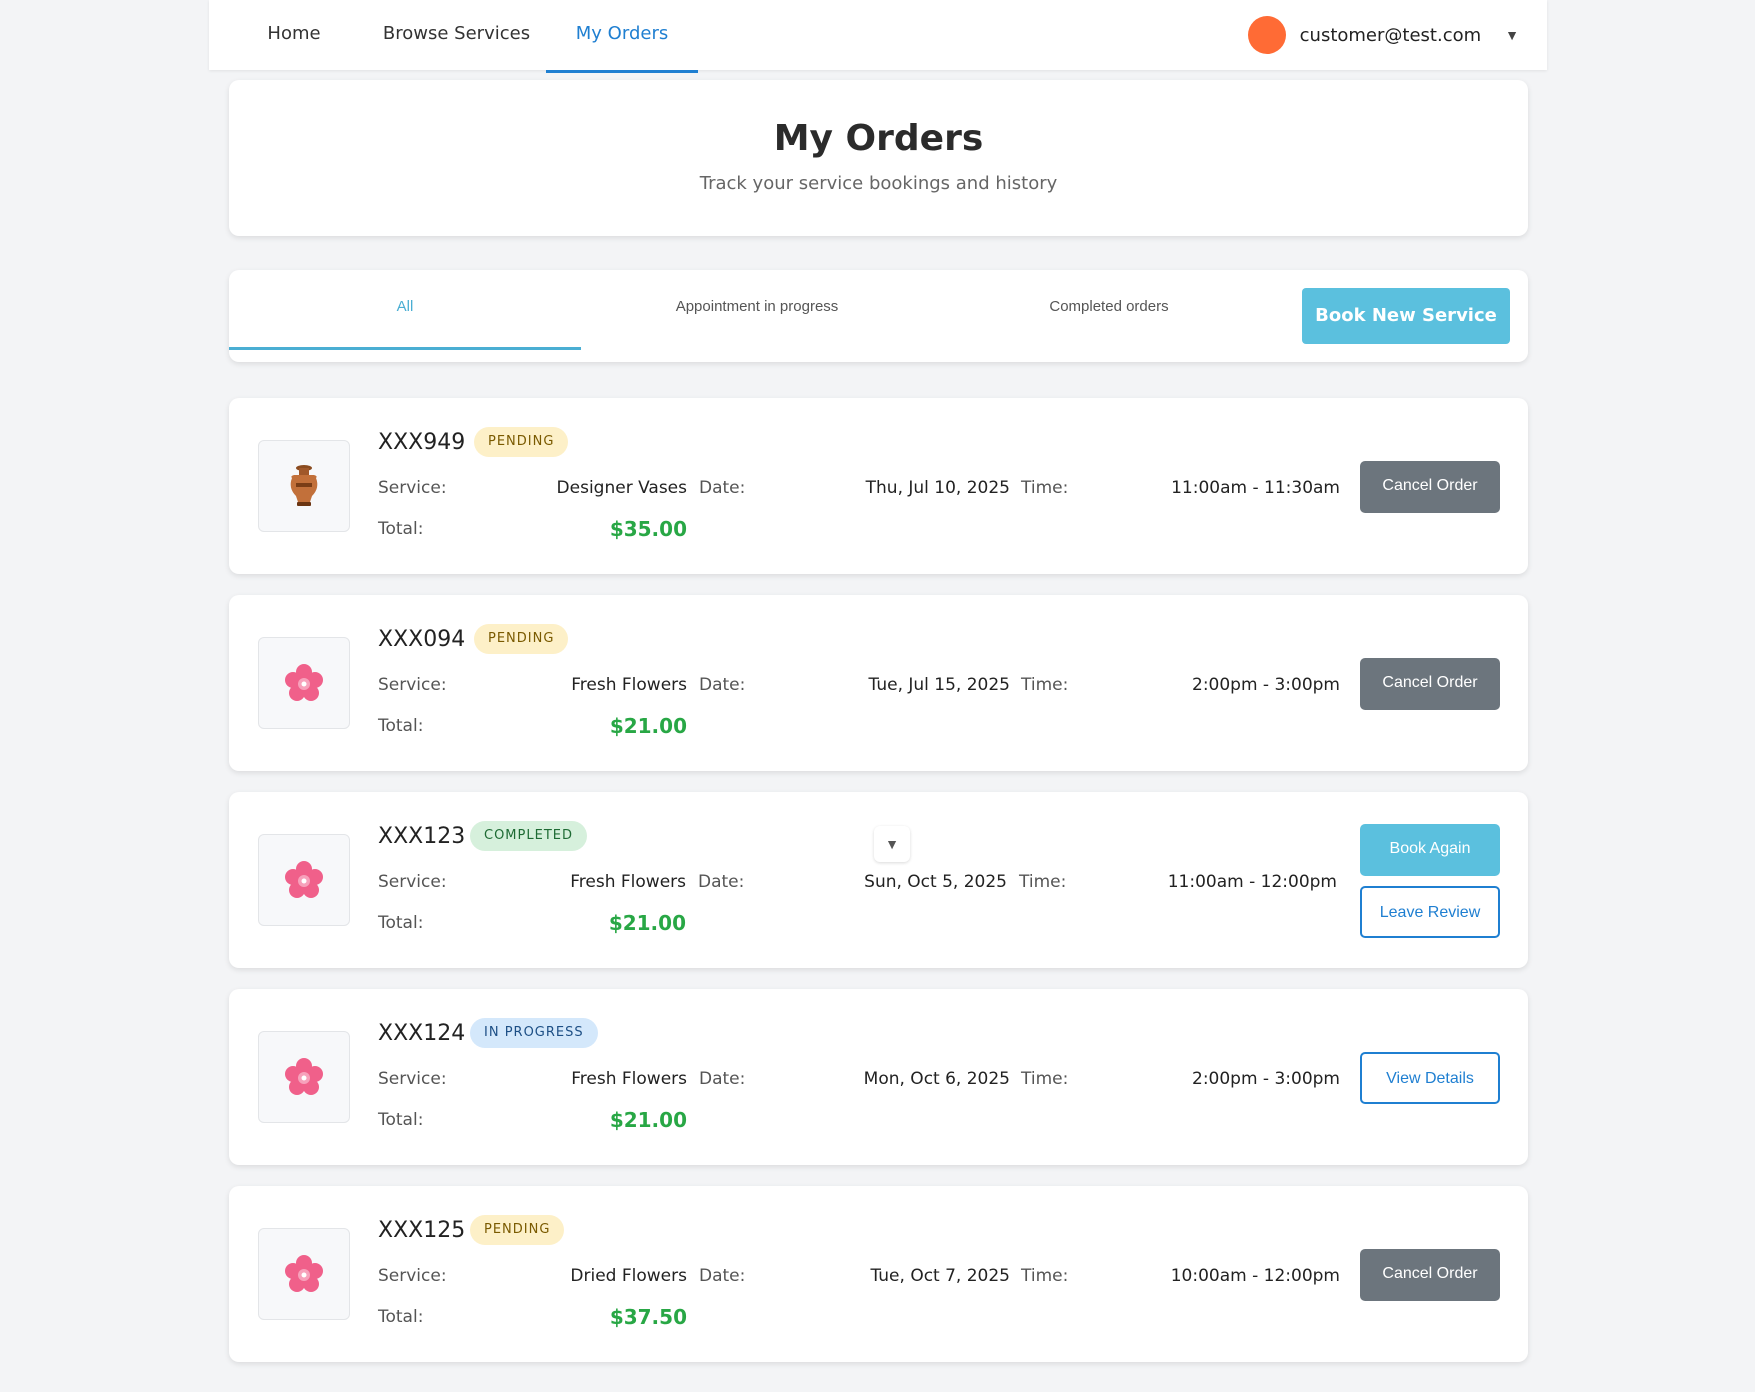  Describe the element at coordinates (422, 1033) in the screenshot. I see `order-id: XXX124` at that location.